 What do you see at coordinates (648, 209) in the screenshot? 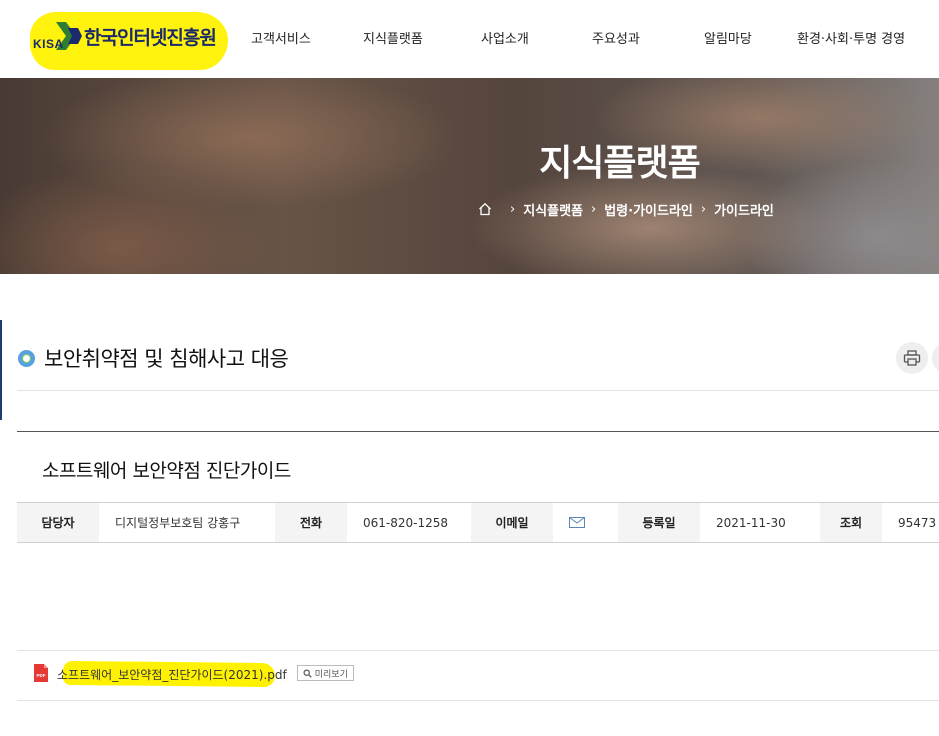
I see `breadcrumb-item-law-guide: 법령·가이드라인` at bounding box center [648, 209].